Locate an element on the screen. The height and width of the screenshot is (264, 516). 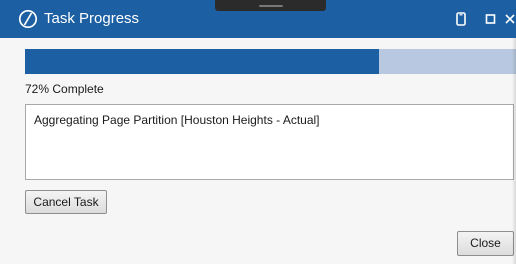
progress-bar is located at coordinates (270, 61).